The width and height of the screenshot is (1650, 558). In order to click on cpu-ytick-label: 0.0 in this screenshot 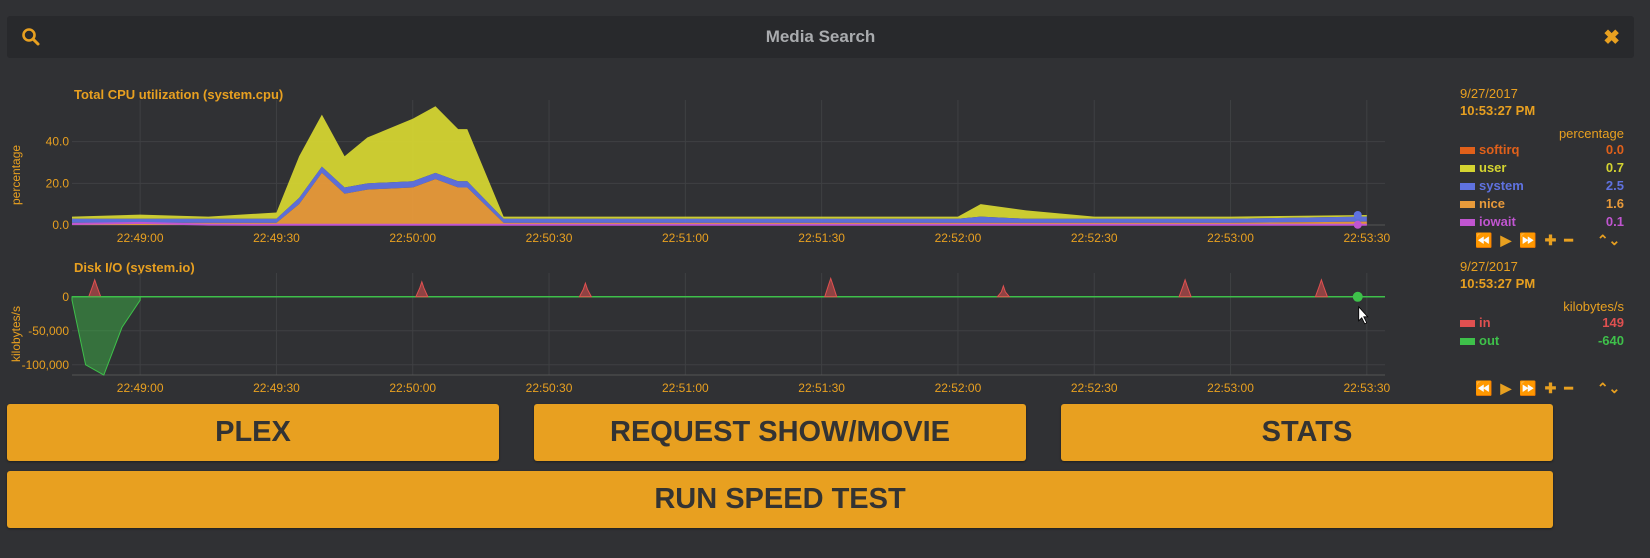, I will do `click(60, 225)`.